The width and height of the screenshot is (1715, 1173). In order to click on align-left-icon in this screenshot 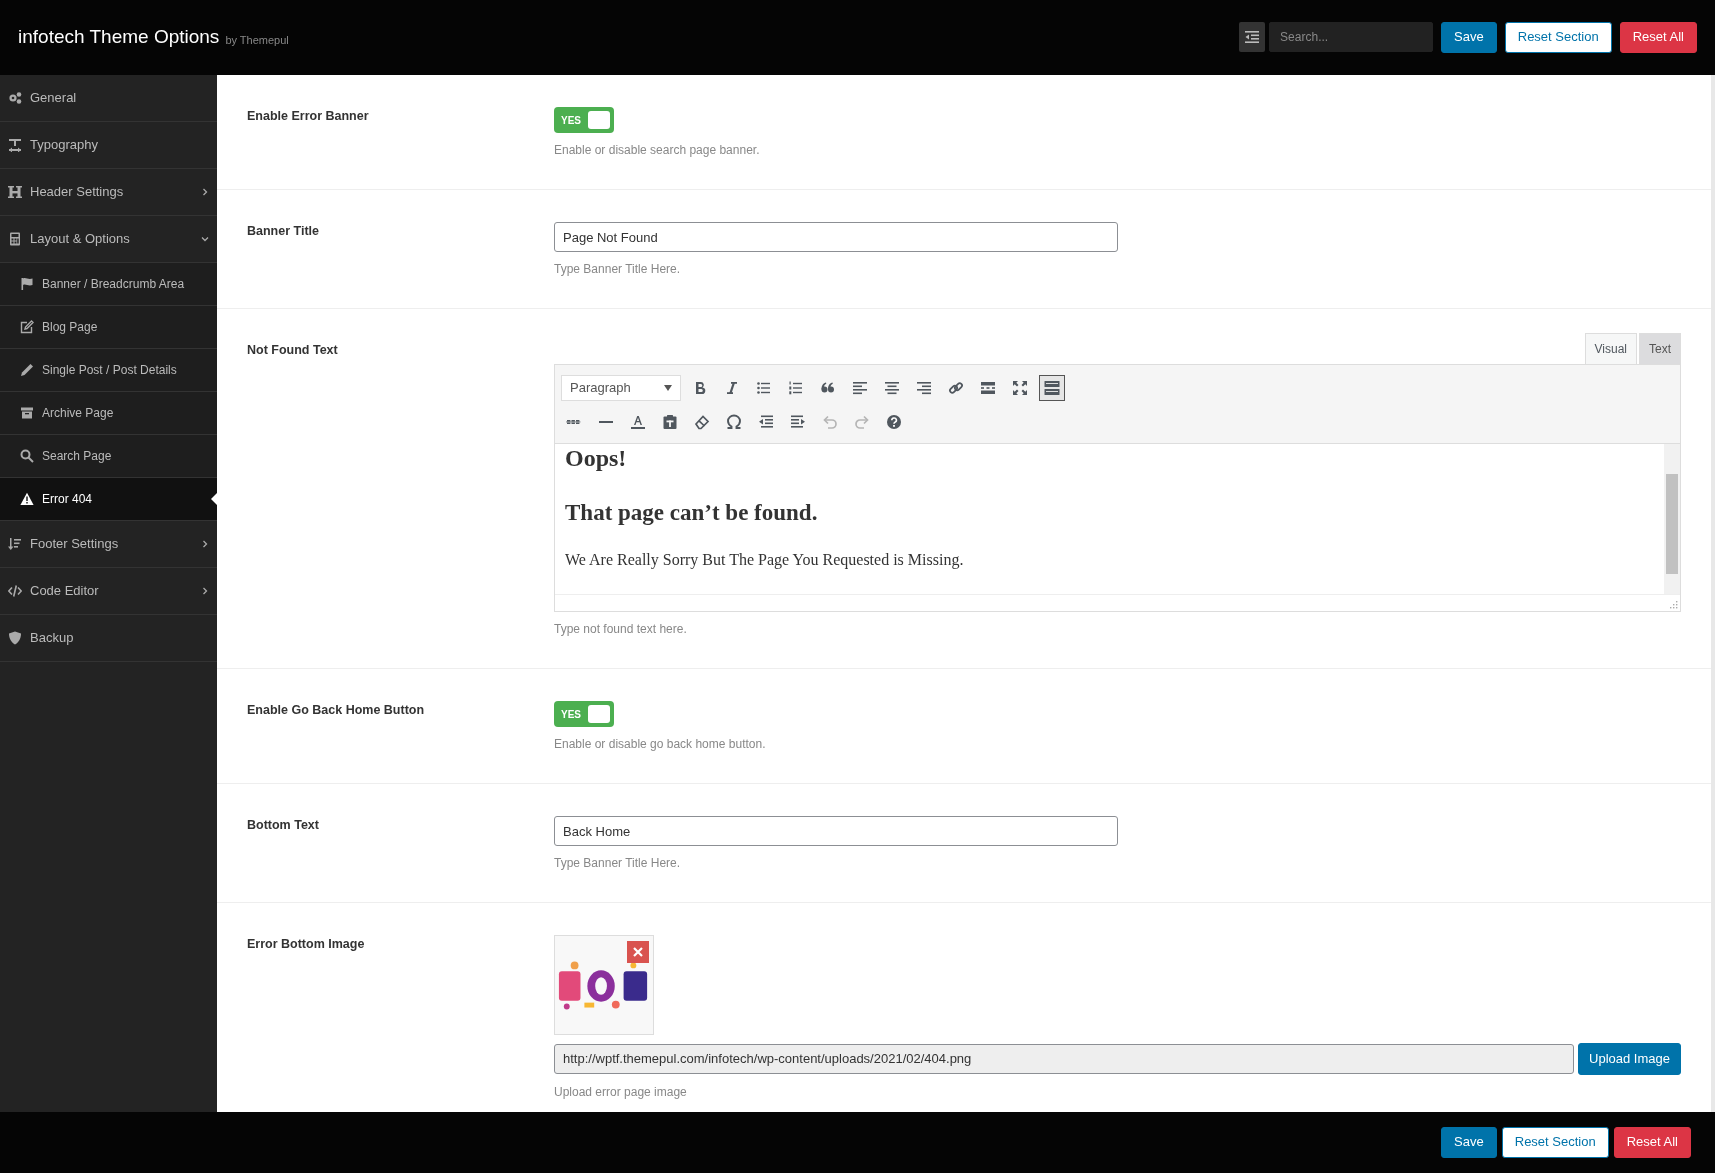, I will do `click(860, 388)`.